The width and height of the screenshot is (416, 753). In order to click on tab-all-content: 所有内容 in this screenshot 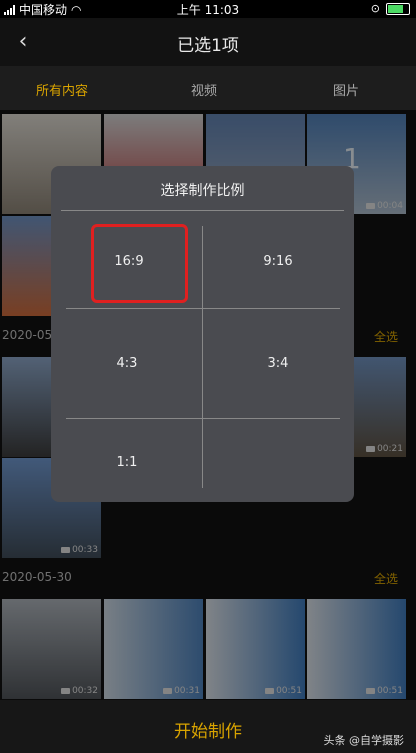, I will do `click(62, 89)`.